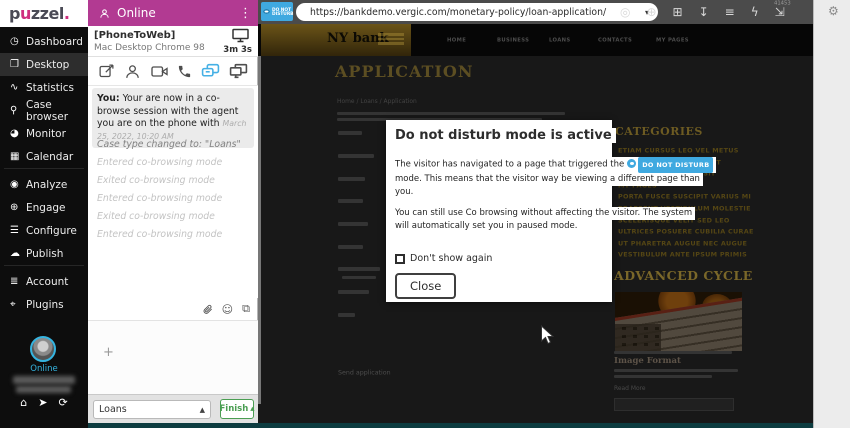 Image resolution: width=850 pixels, height=428 pixels. What do you see at coordinates (686, 233) in the screenshot?
I see `category-link: ULTRICES POSUERE CUBILIA CURAE` at bounding box center [686, 233].